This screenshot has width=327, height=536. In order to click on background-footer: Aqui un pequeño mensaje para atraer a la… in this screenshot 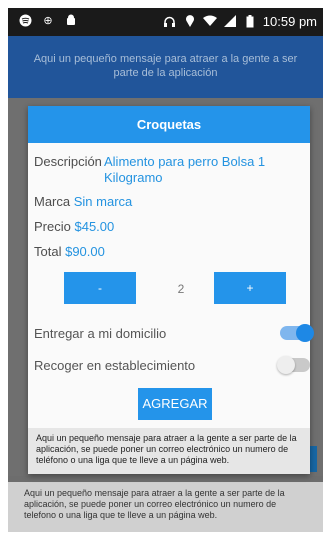, I will do `click(165, 507)`.